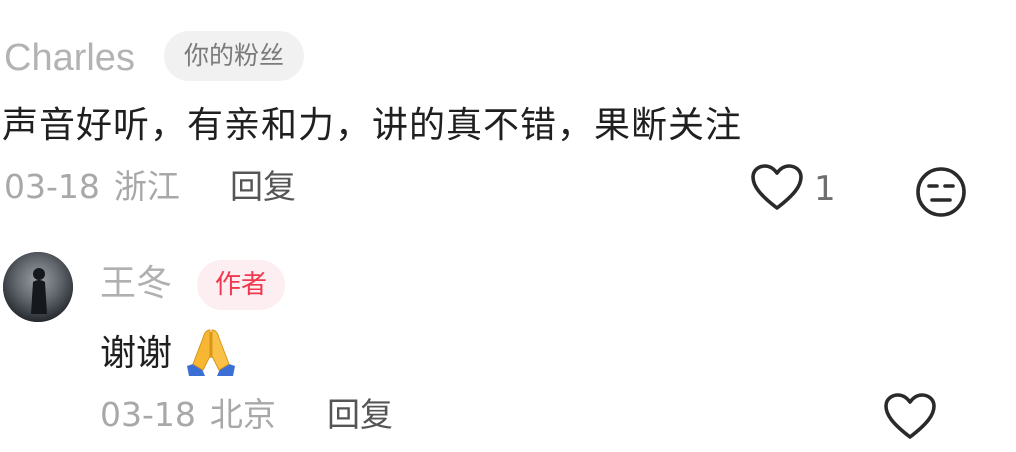 The height and width of the screenshot is (452, 1016). I want to click on comment-reply-button: 回复, so click(263, 187).